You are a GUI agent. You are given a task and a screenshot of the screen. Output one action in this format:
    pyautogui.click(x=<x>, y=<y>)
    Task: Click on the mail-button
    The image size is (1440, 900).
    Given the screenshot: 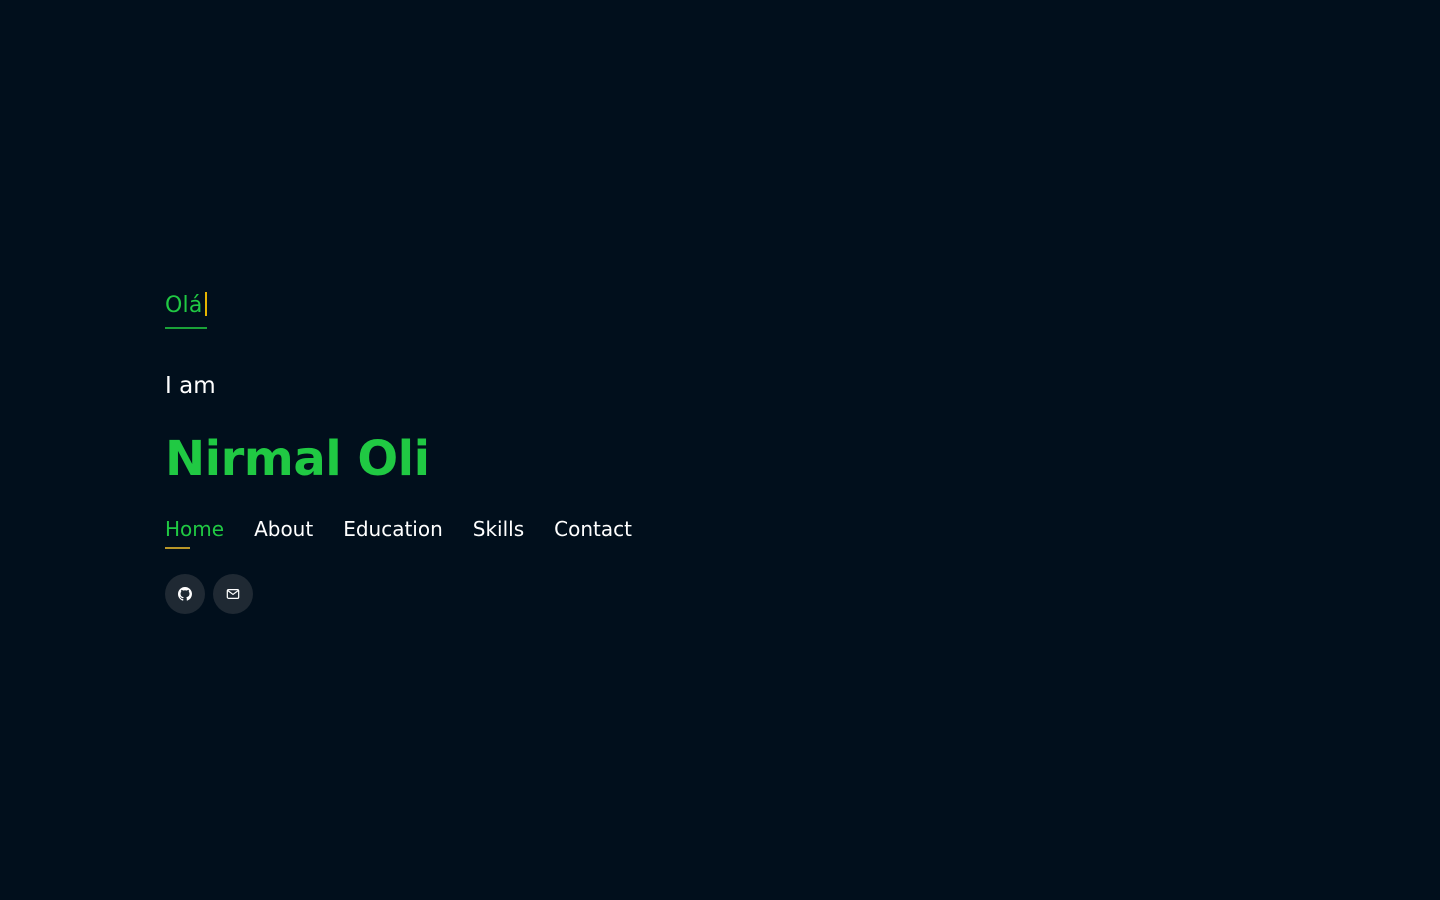 What is the action you would take?
    pyautogui.click(x=233, y=594)
    